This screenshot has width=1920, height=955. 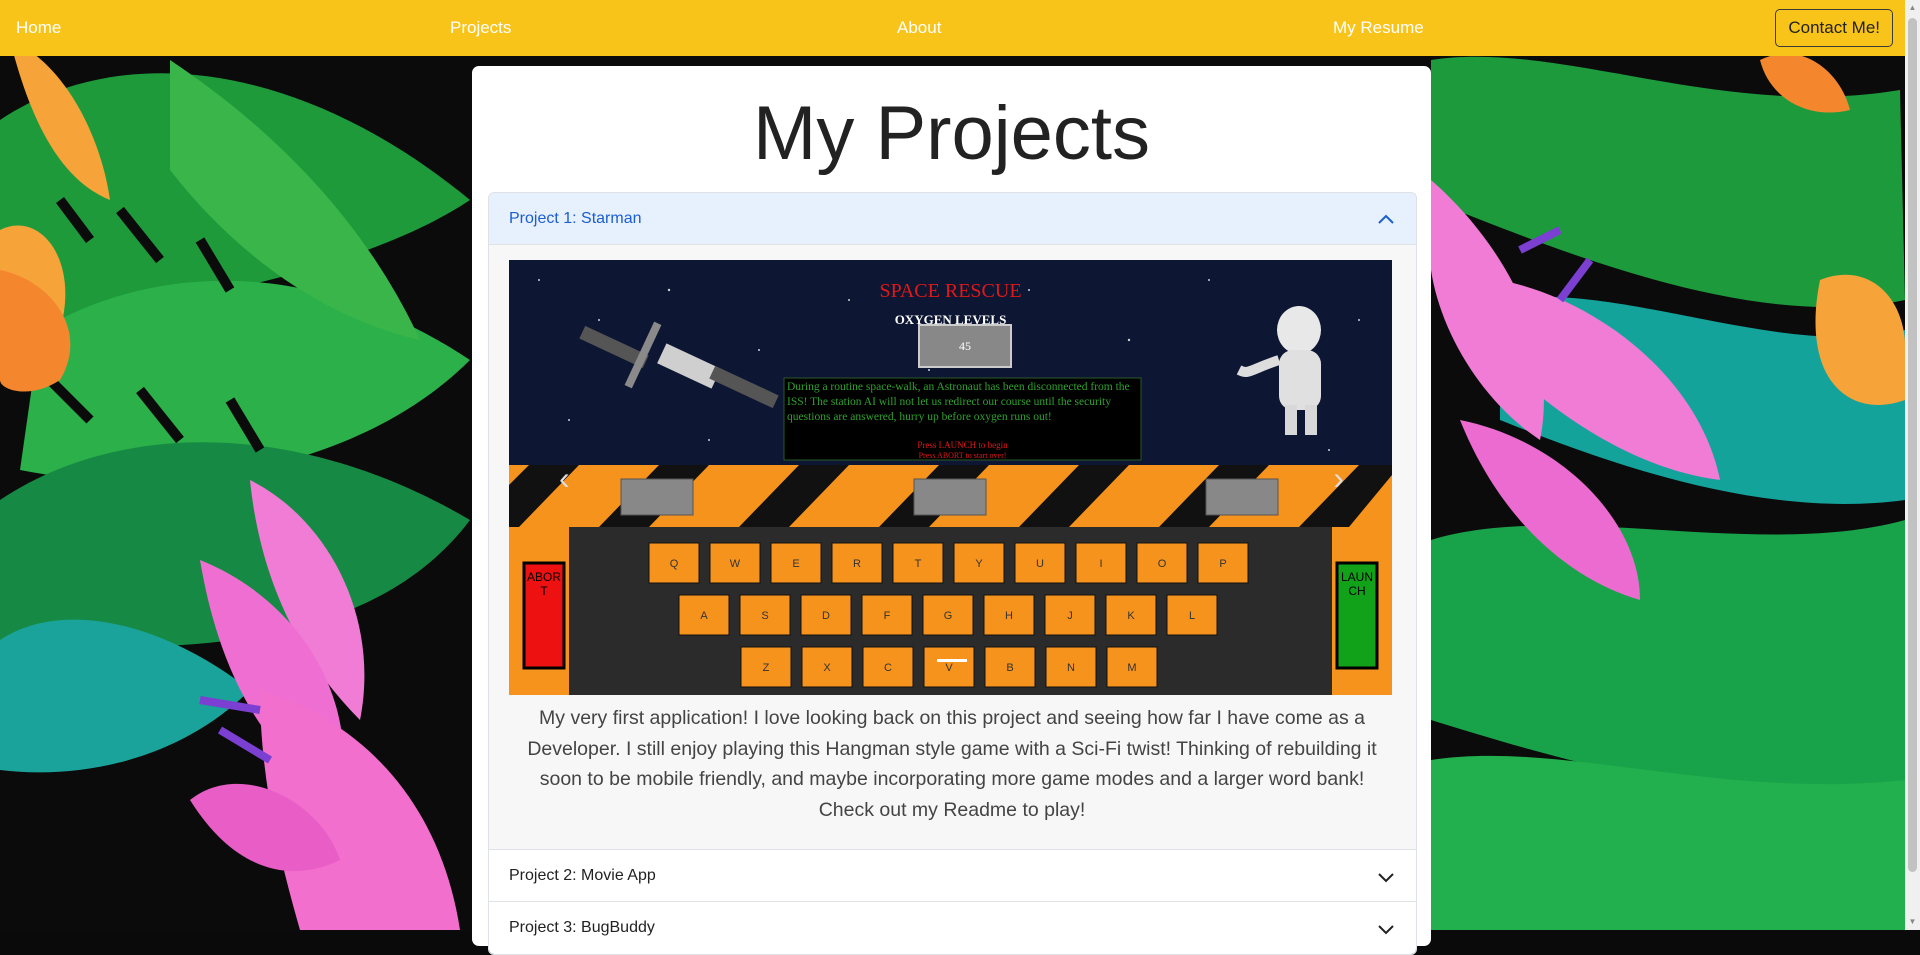 I want to click on key-j: J, so click(x=1070, y=615).